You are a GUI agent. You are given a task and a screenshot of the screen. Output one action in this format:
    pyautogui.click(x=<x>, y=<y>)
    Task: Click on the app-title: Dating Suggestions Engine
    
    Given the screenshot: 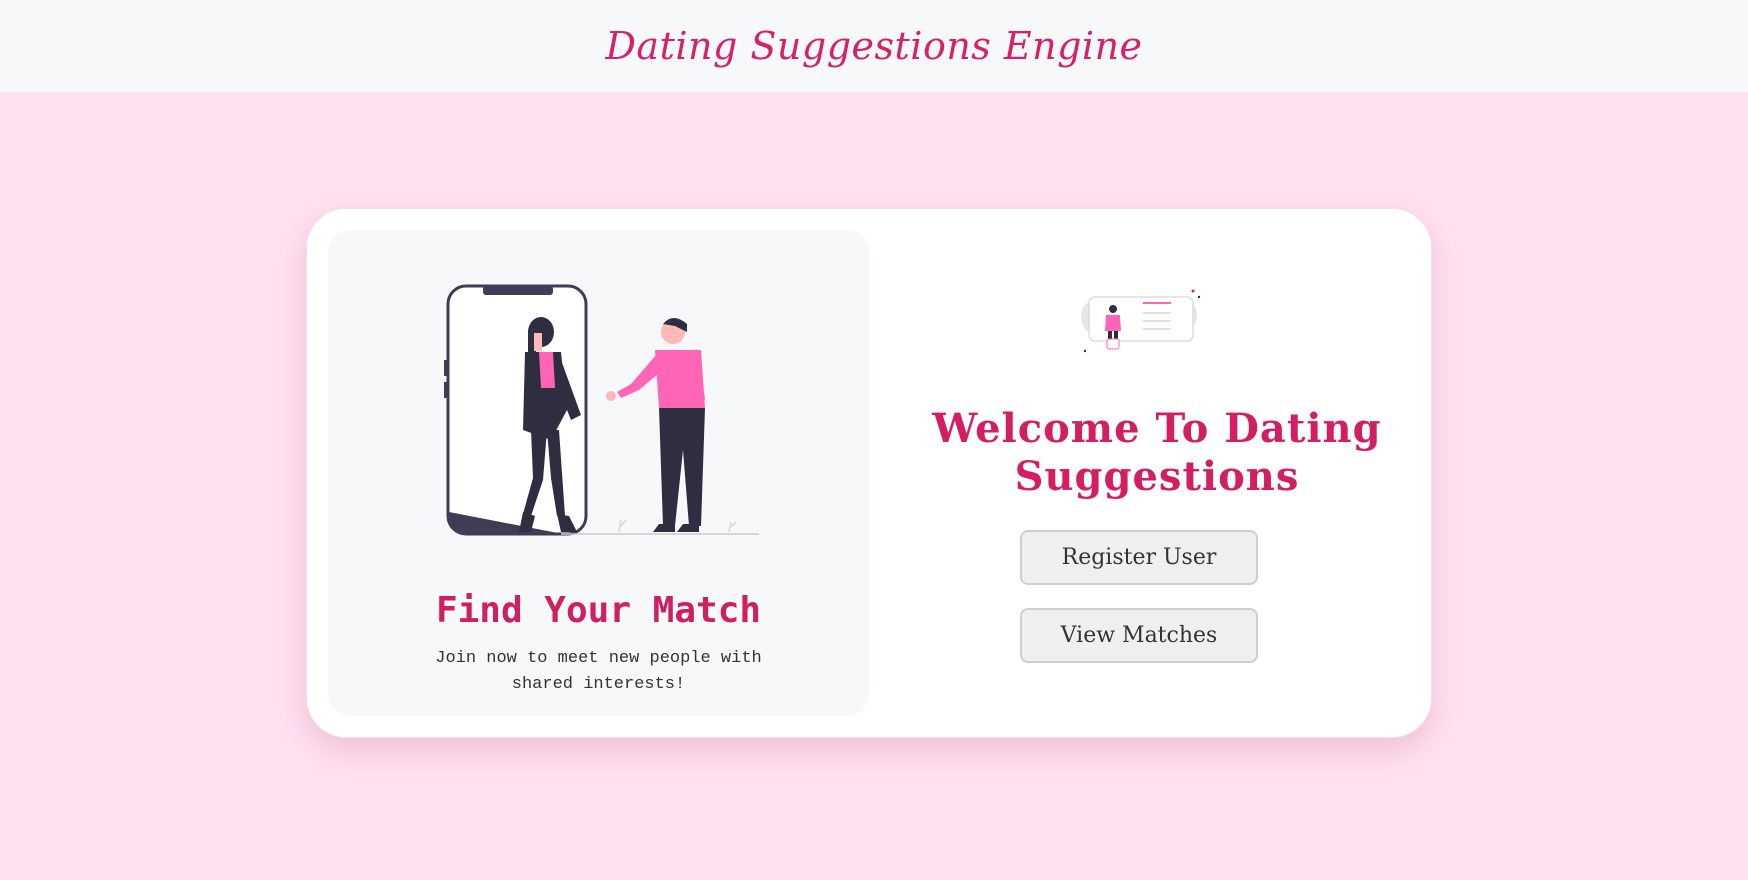 What is the action you would take?
    pyautogui.click(x=874, y=46)
    